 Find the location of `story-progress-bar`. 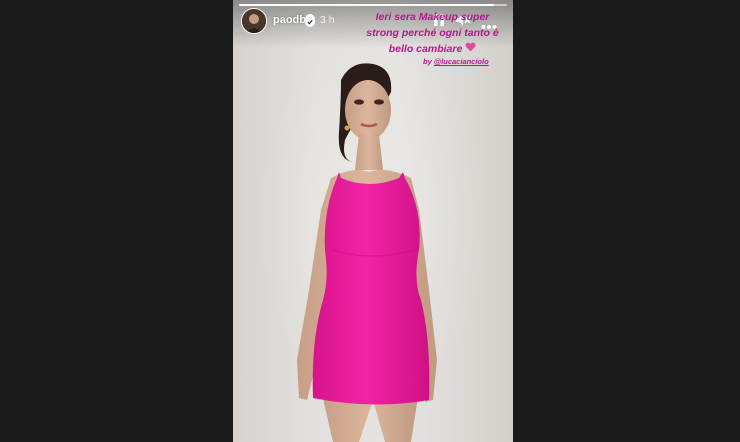

story-progress-bar is located at coordinates (373, 5).